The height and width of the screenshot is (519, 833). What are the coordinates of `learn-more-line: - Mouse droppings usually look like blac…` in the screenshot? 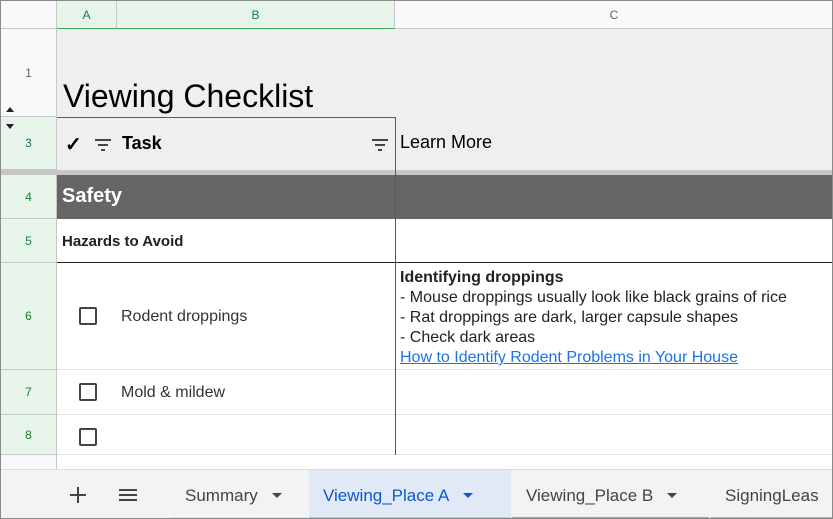 It's located at (593, 297).